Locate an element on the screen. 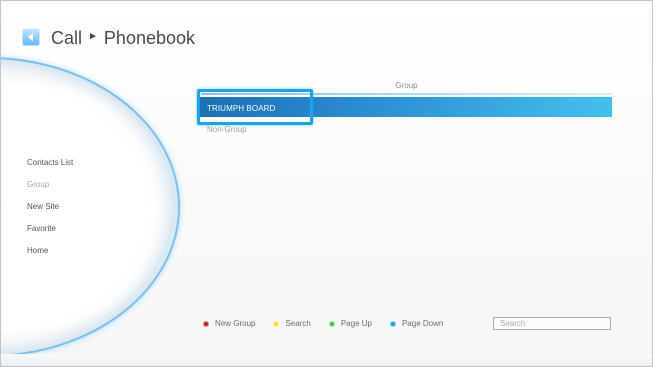  sidebar-item-home: Home is located at coordinates (74, 257).